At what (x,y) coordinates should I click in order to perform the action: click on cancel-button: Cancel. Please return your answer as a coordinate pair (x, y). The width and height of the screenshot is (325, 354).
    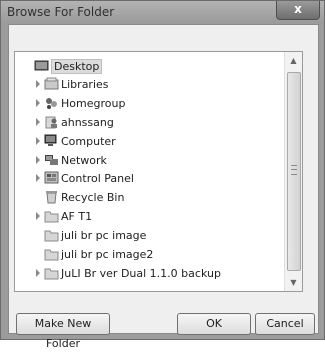
    Looking at the image, I should click on (285, 324).